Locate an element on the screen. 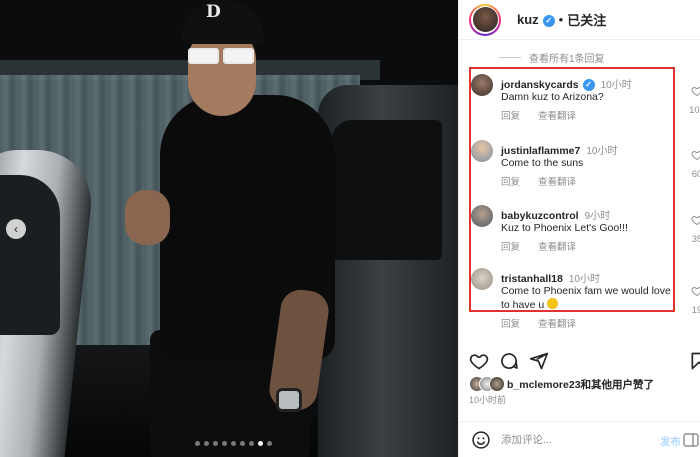 The height and width of the screenshot is (457, 700). white-car-window is located at coordinates (30, 255).